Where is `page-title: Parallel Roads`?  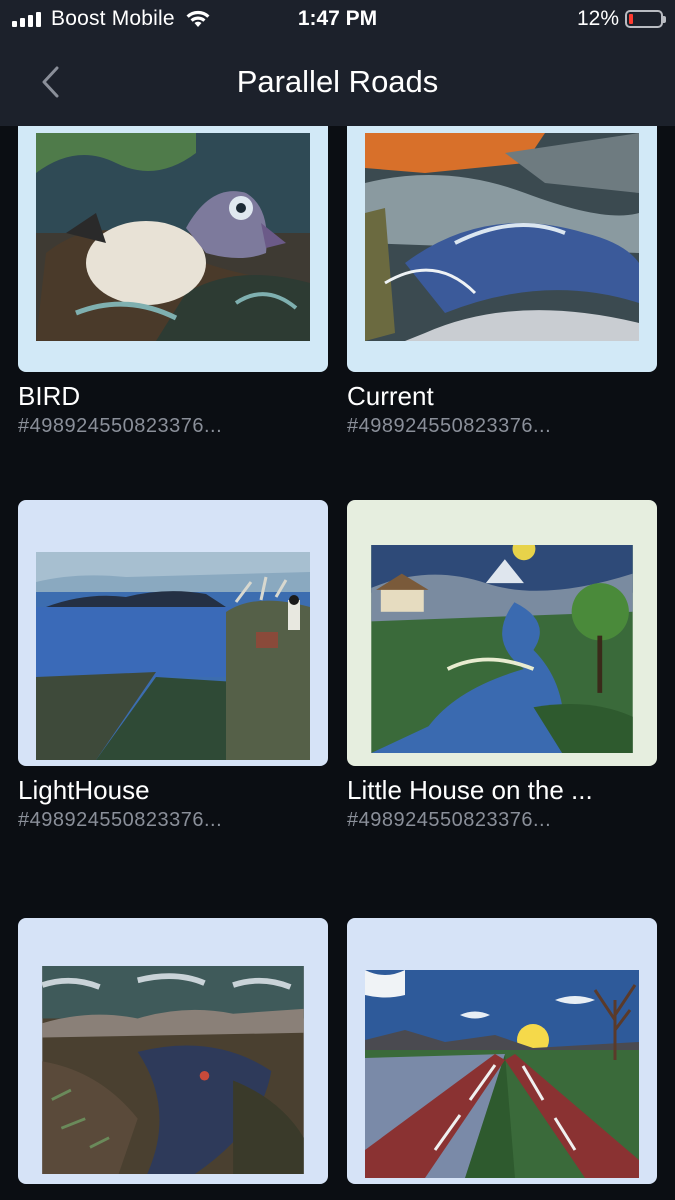
page-title: Parallel Roads is located at coordinates (337, 81).